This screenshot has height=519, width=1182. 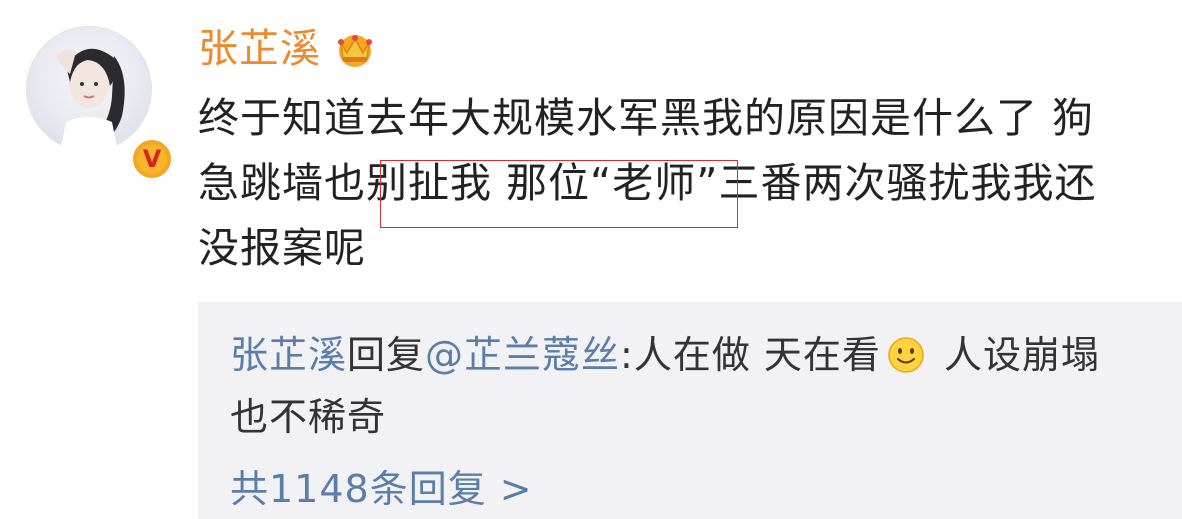 I want to click on verified-v-icon: V, so click(x=152, y=159).